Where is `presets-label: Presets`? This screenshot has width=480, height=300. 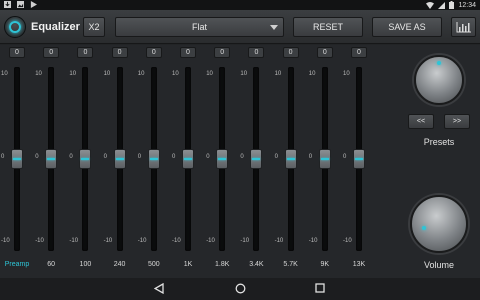 presets-label: Presets is located at coordinates (439, 142).